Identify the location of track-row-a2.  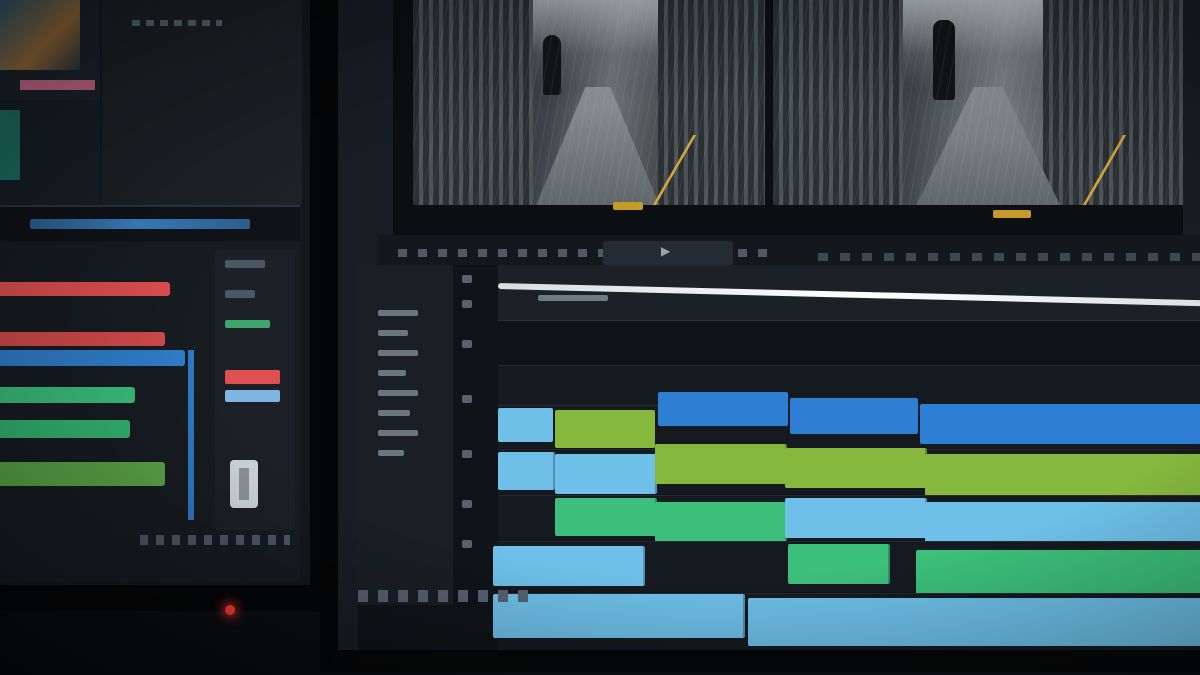
(846, 567).